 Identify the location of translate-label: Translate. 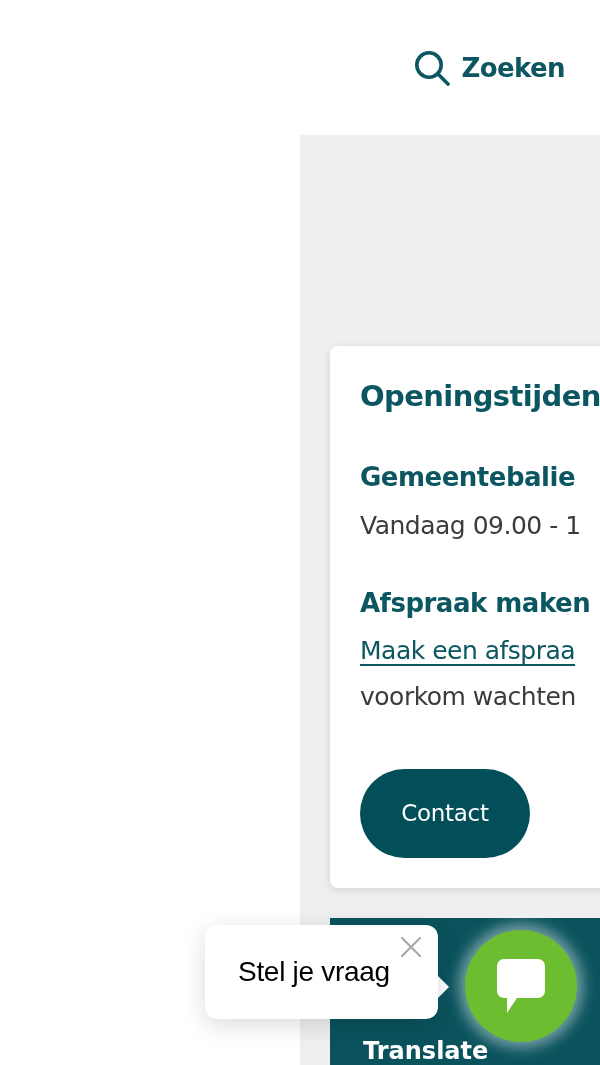
(426, 1051).